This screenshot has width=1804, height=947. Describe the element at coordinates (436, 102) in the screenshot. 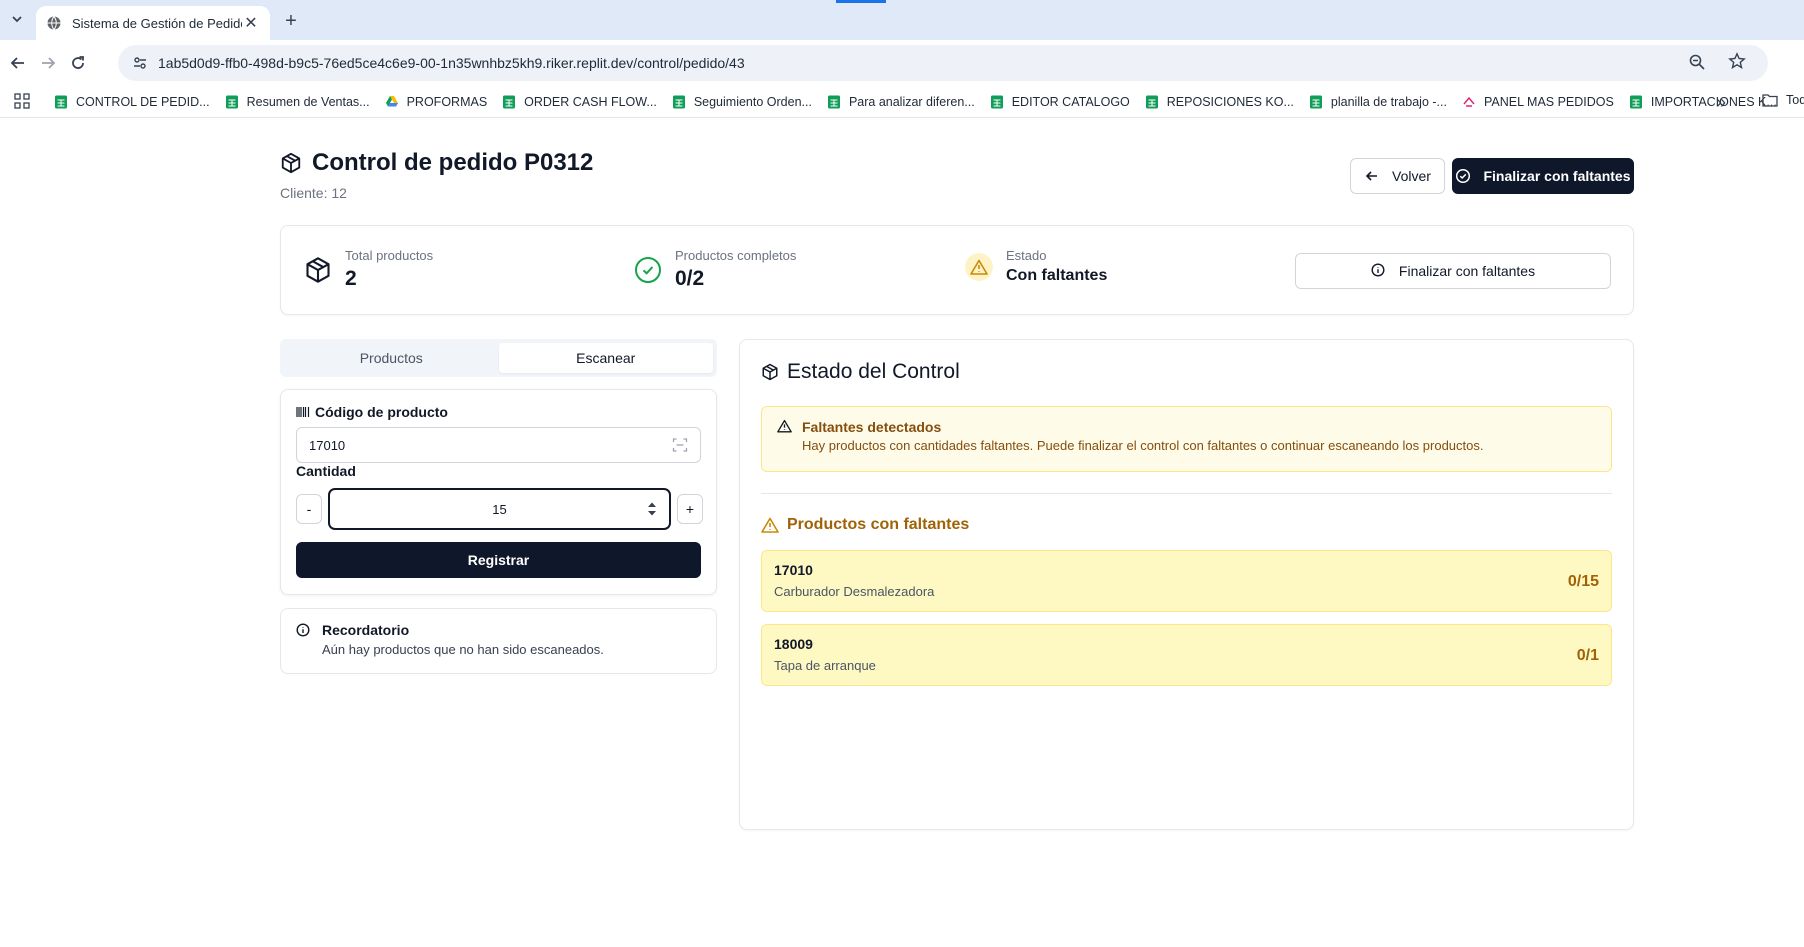

I see `bookmark-item: PROFORMAS` at that location.